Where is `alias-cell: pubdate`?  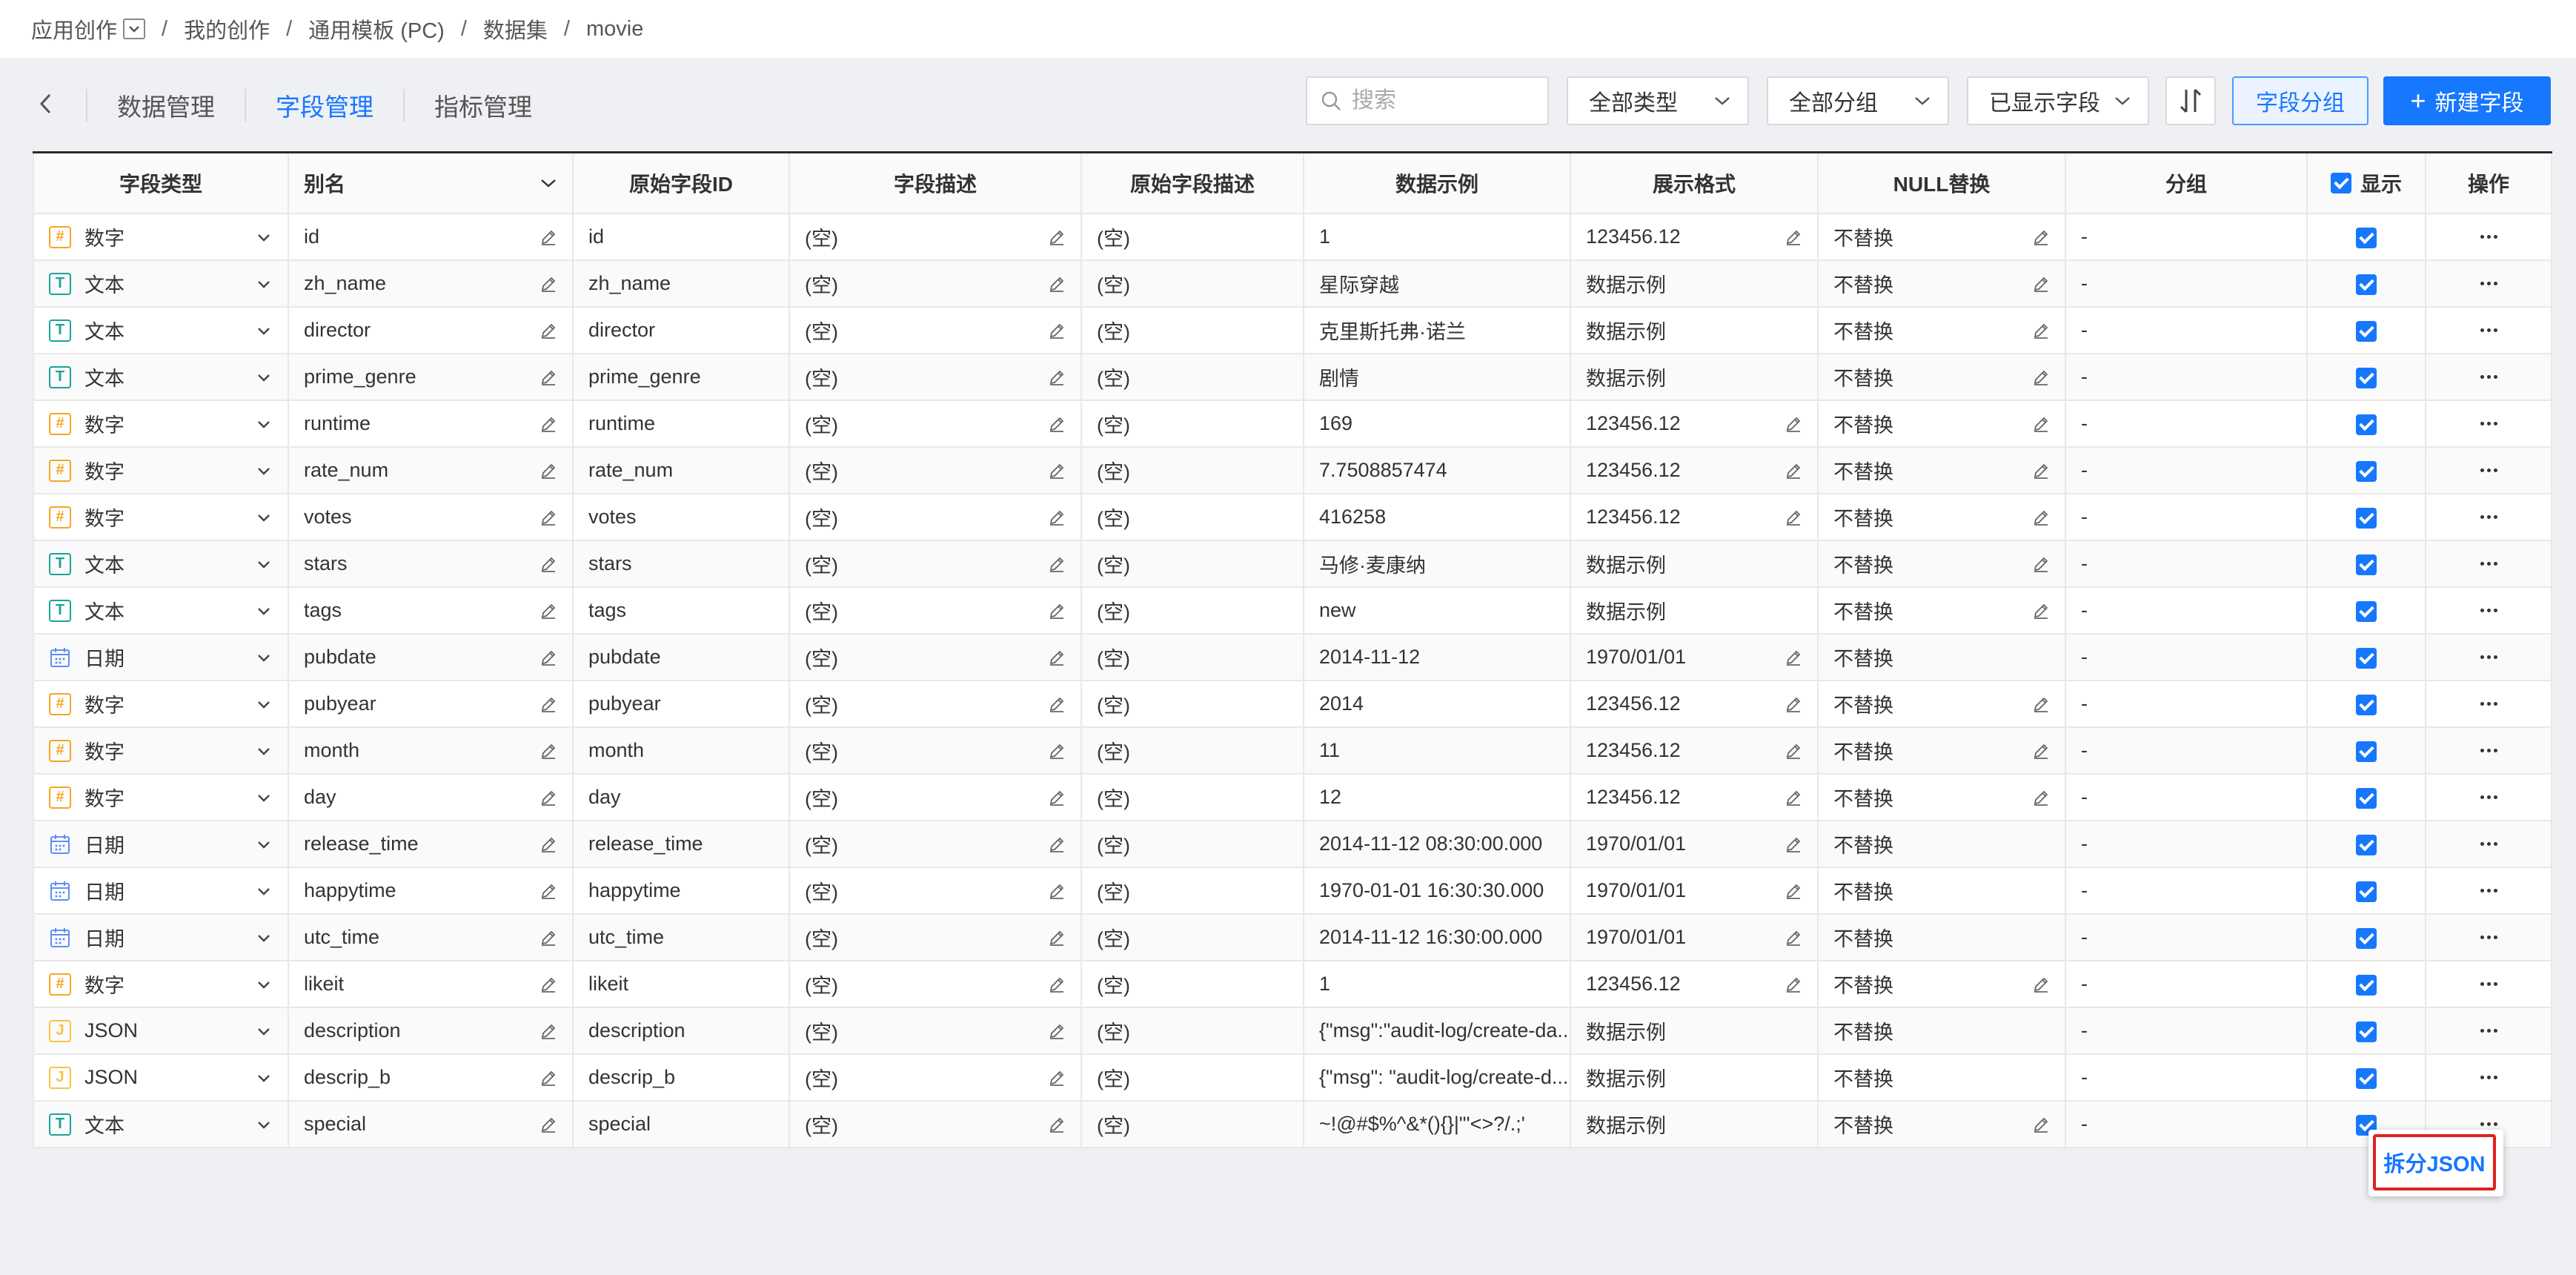
alias-cell: pubdate is located at coordinates (431, 657).